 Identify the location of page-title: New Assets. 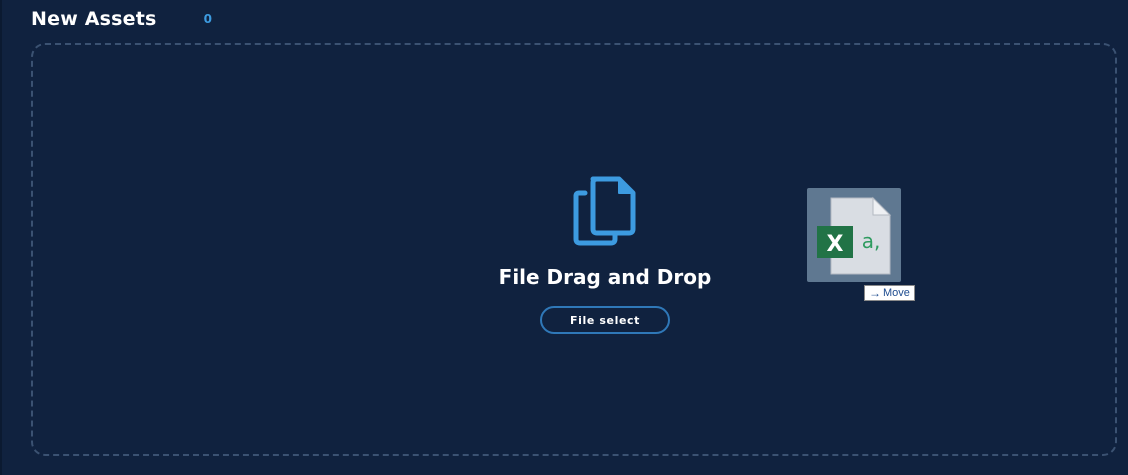
(94, 19).